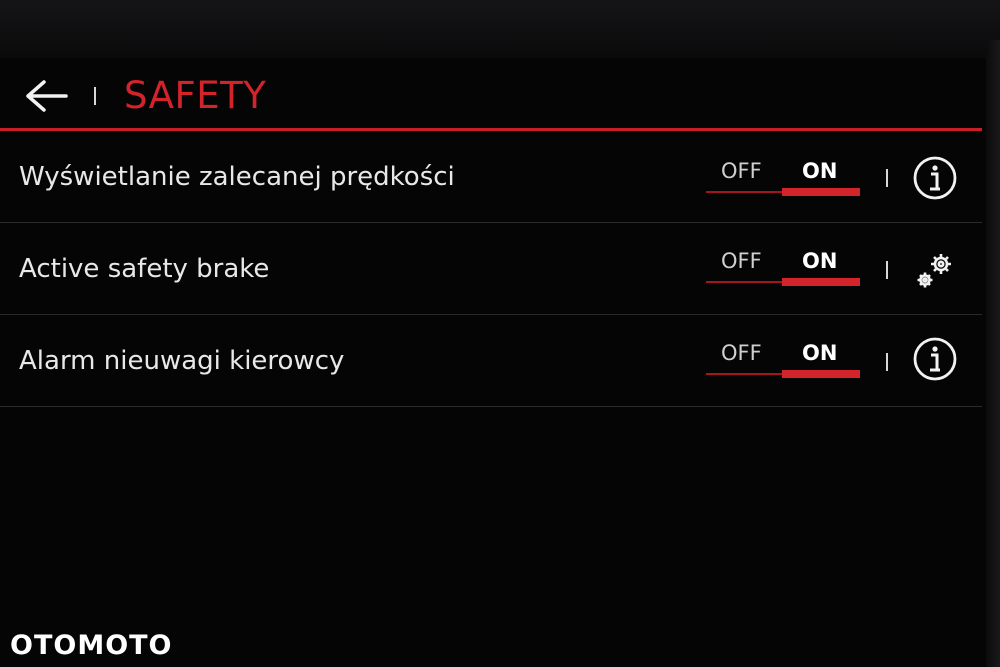 This screenshot has width=1000, height=667. Describe the element at coordinates (46, 96) in the screenshot. I see `back-arrow-icon` at that location.